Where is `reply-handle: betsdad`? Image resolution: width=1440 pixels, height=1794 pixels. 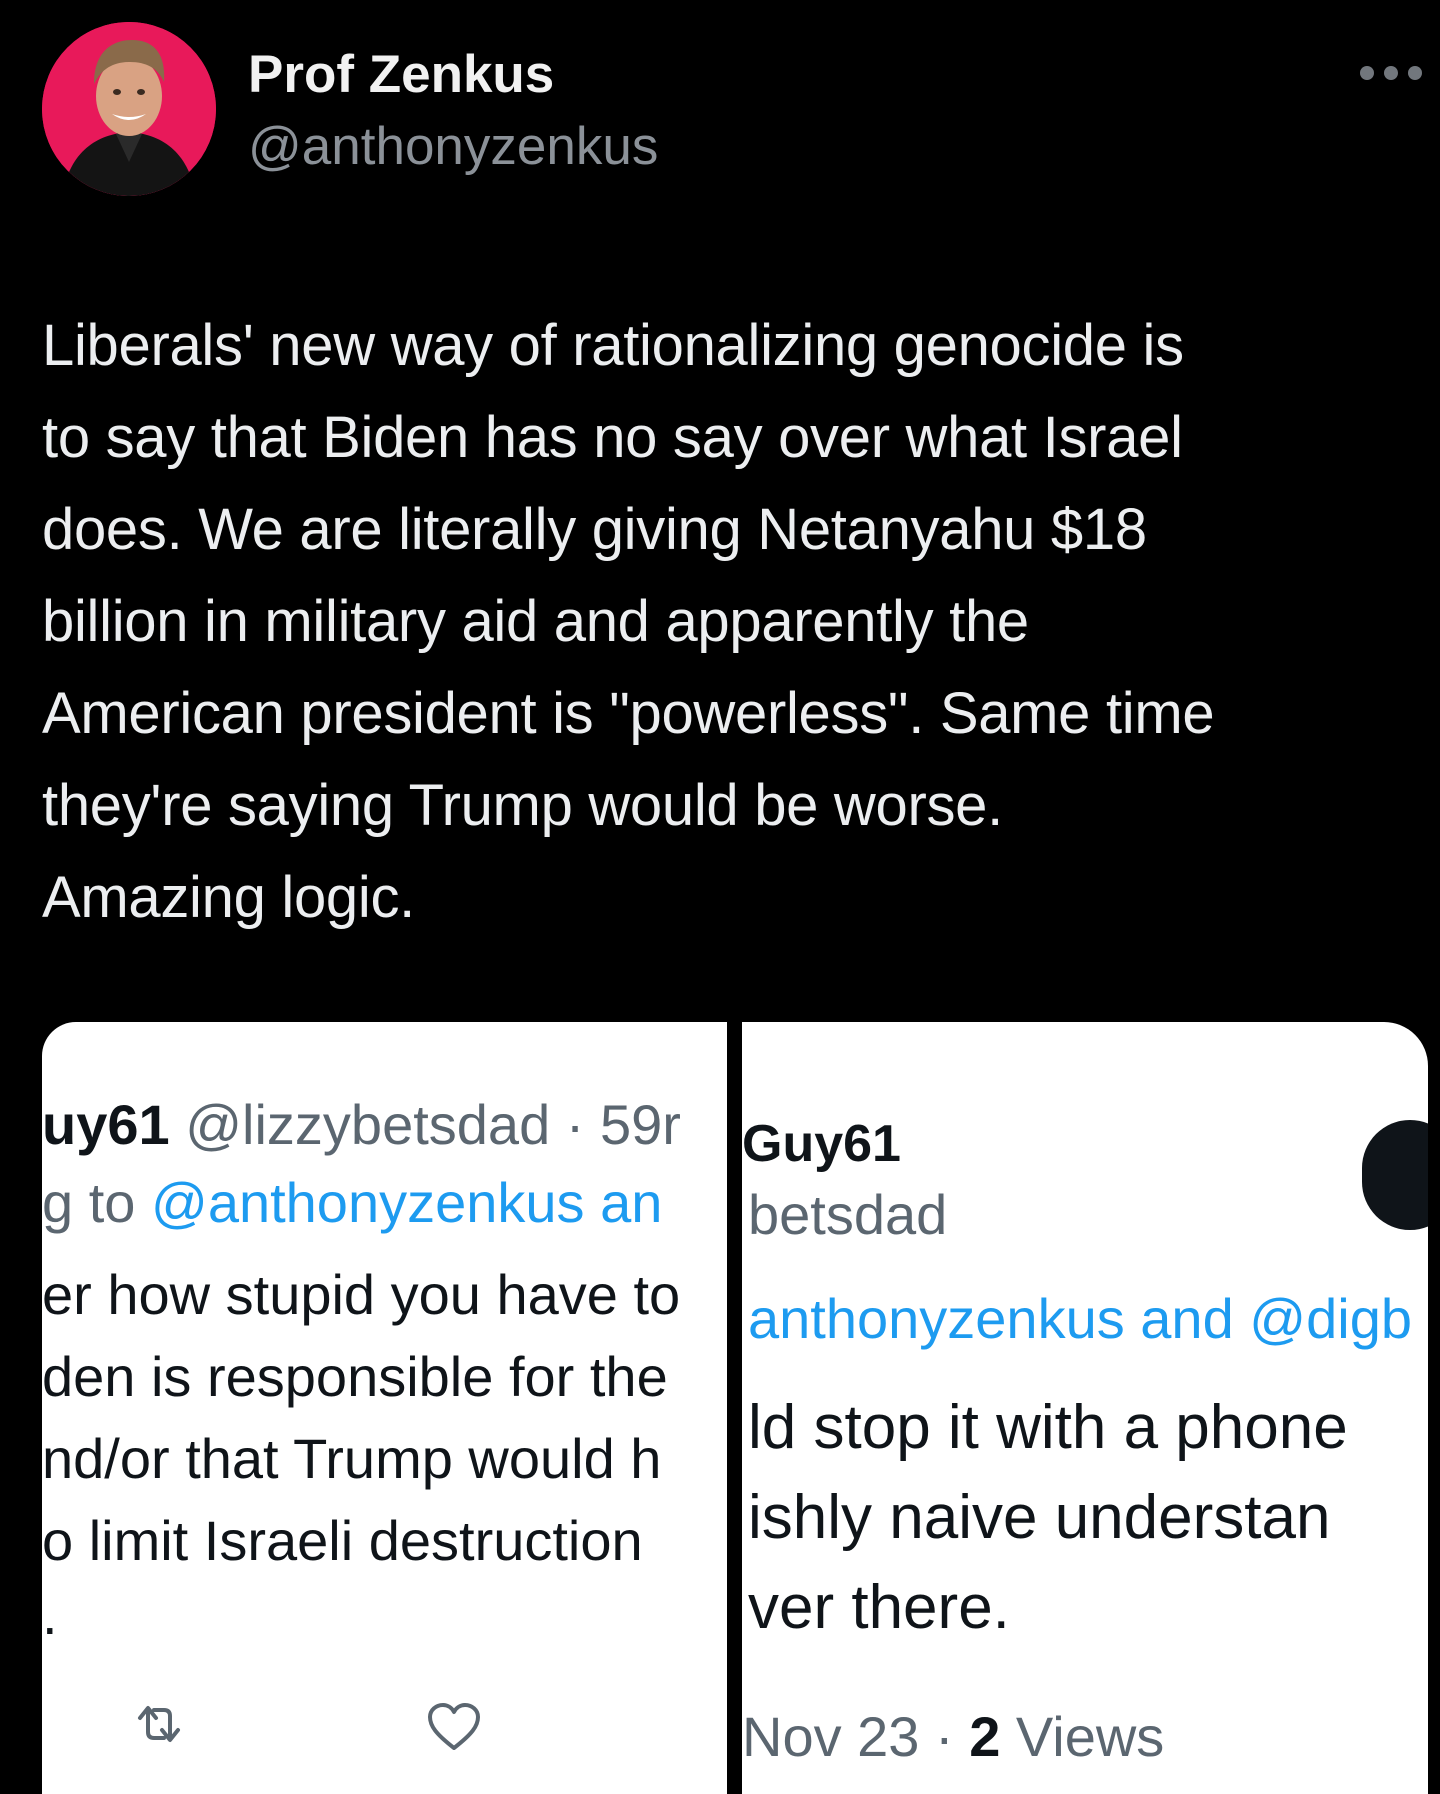
reply-handle: betsdad is located at coordinates (848, 1214).